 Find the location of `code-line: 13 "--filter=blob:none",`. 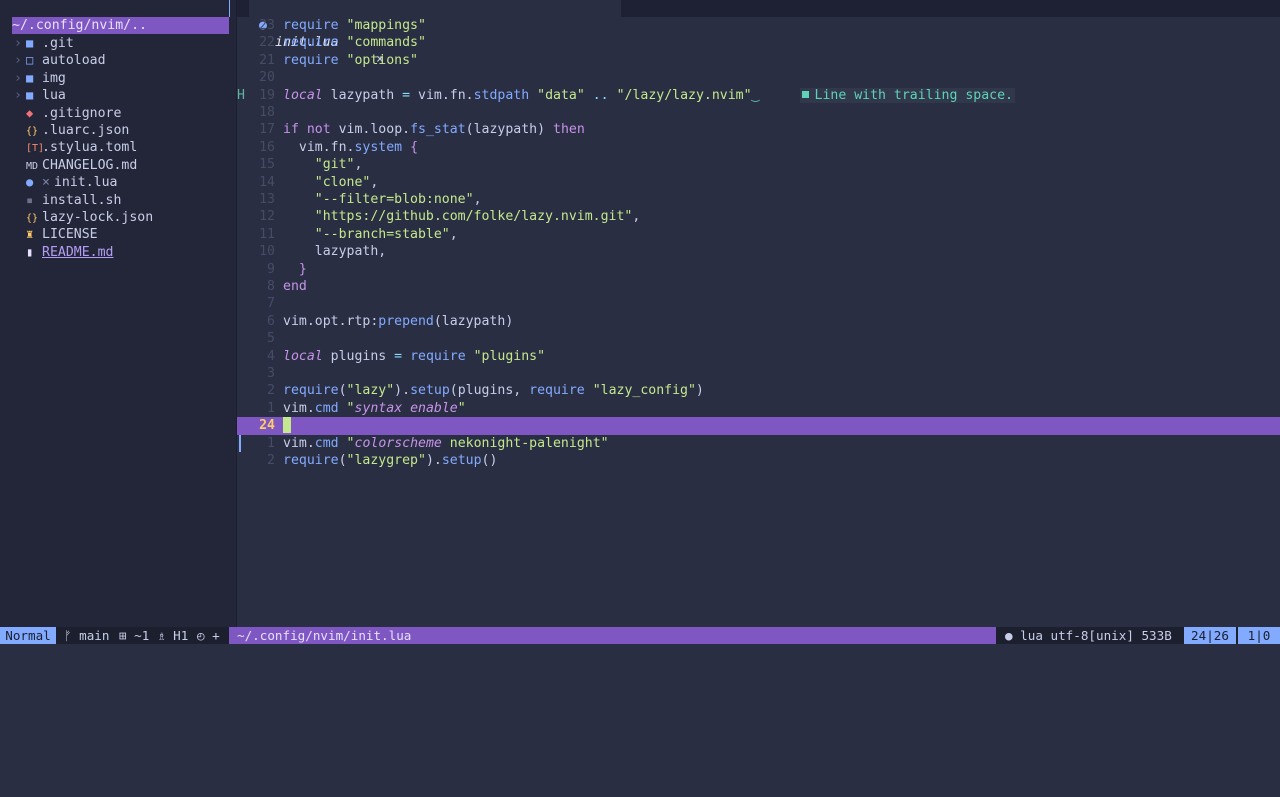

code-line: 13 "--filter=blob:none", is located at coordinates (758, 199).